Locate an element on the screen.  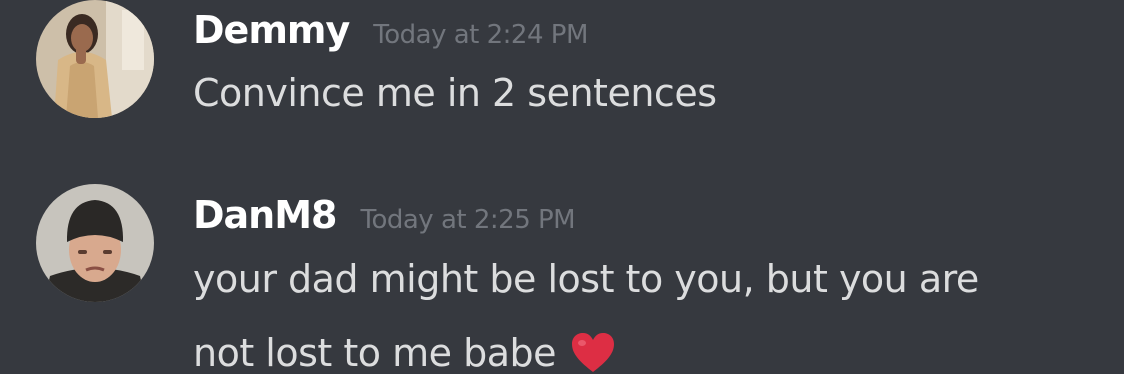
timestamp: Today at 2:25 PM is located at coordinates (468, 220).